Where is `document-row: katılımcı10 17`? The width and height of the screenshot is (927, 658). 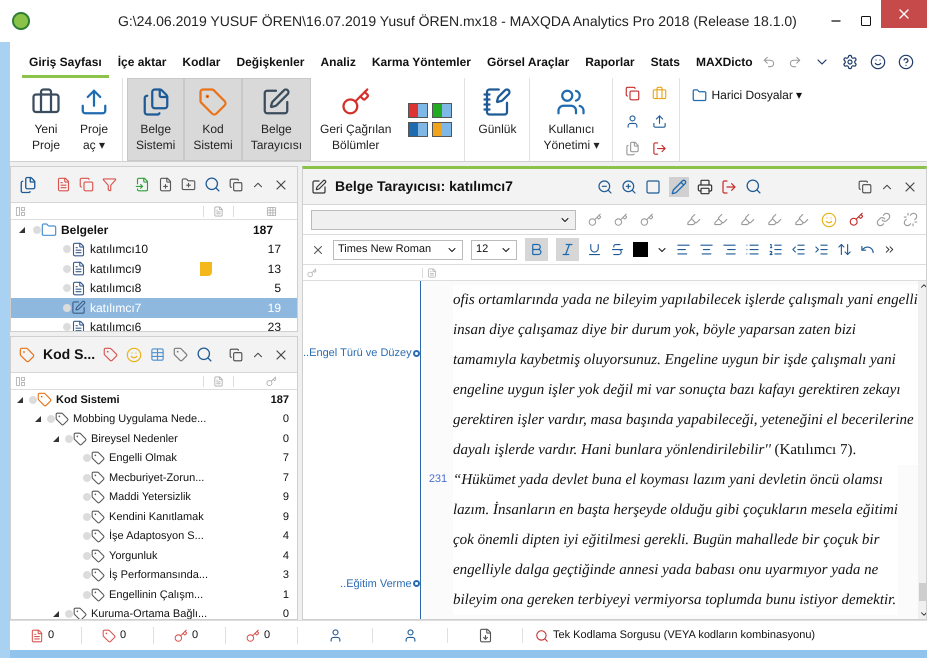 document-row: katılımcı10 17 is located at coordinates (154, 249).